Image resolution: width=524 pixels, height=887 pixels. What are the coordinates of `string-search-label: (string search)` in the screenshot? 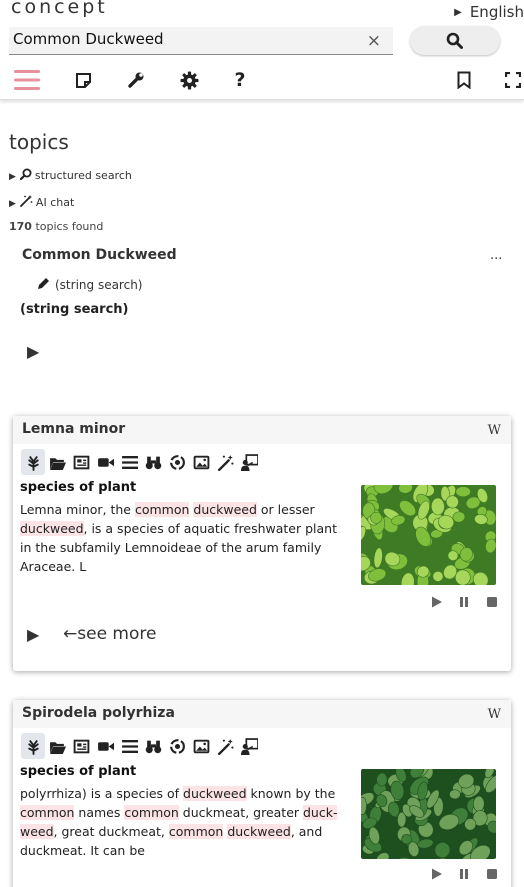 It's located at (74, 309).